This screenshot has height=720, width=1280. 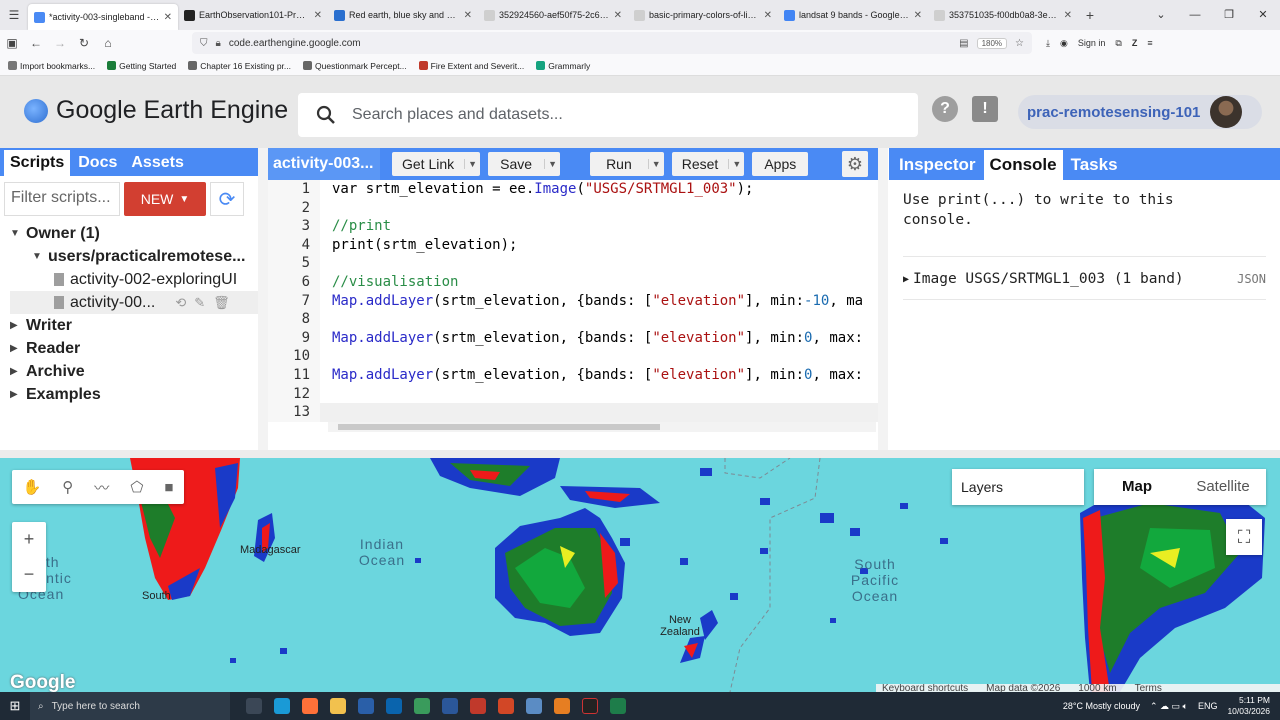 What do you see at coordinates (1223, 487) in the screenshot?
I see `map-type-satellite-button: Satellite` at bounding box center [1223, 487].